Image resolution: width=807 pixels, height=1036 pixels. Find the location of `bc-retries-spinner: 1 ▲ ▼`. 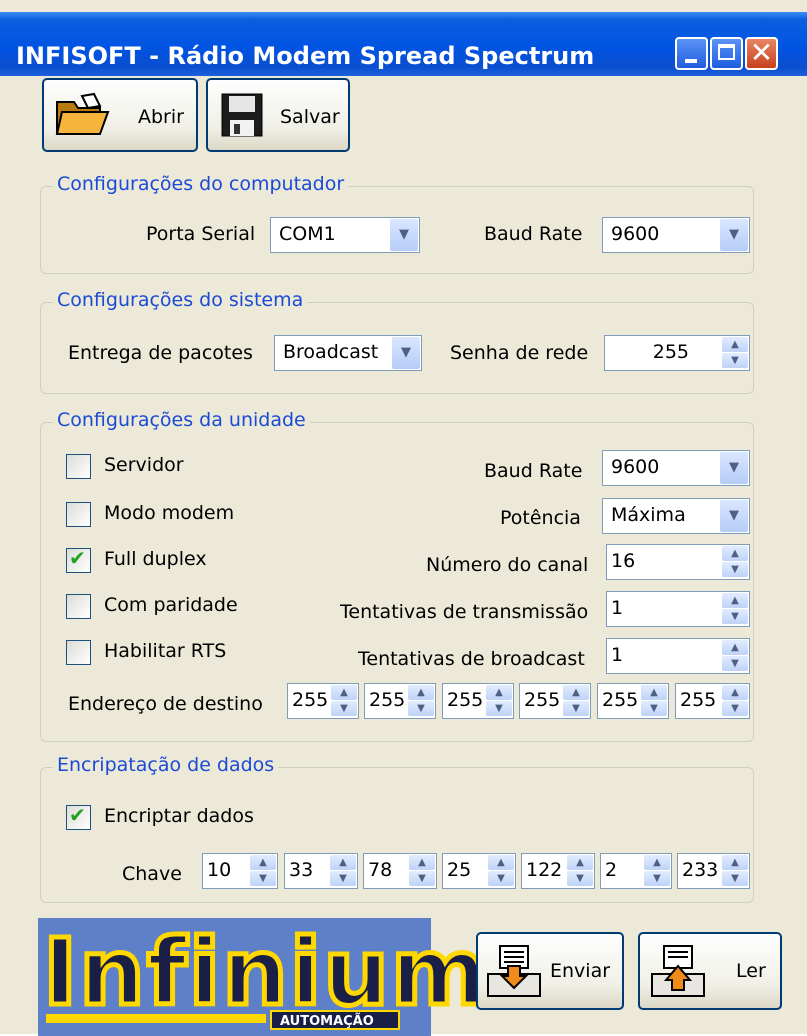

bc-retries-spinner: 1 ▲ ▼ is located at coordinates (678, 656).